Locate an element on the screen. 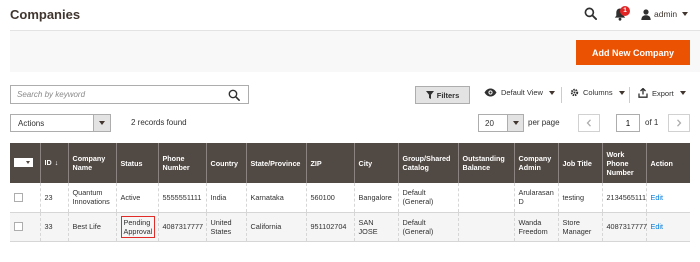 Image resolution: width=700 pixels, height=262 pixels. top-bar: Companies 1 admin is located at coordinates (350, 15).